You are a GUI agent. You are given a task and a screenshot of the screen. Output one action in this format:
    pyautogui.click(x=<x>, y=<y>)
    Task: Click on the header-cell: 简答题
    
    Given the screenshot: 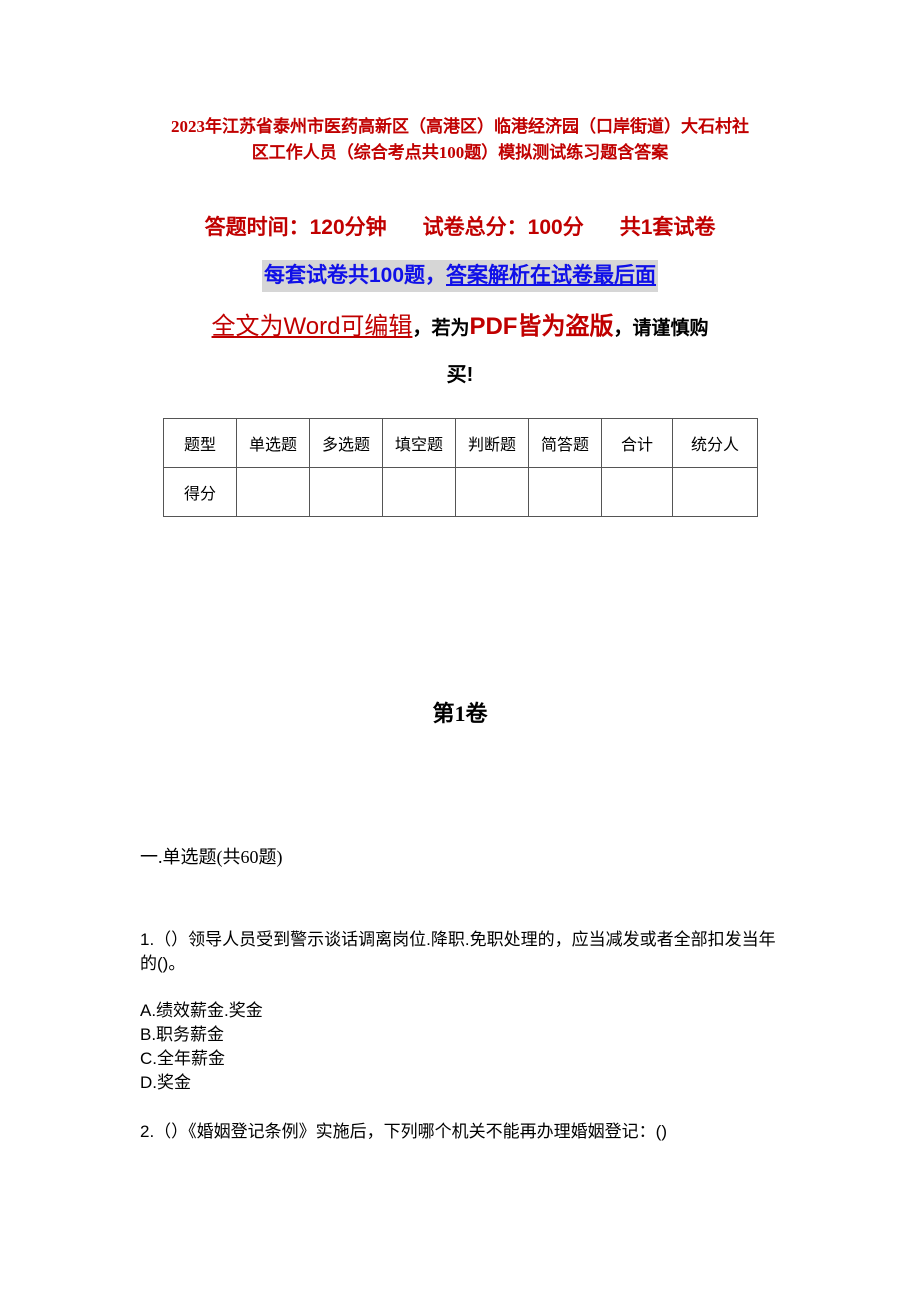 What is the action you would take?
    pyautogui.click(x=565, y=443)
    